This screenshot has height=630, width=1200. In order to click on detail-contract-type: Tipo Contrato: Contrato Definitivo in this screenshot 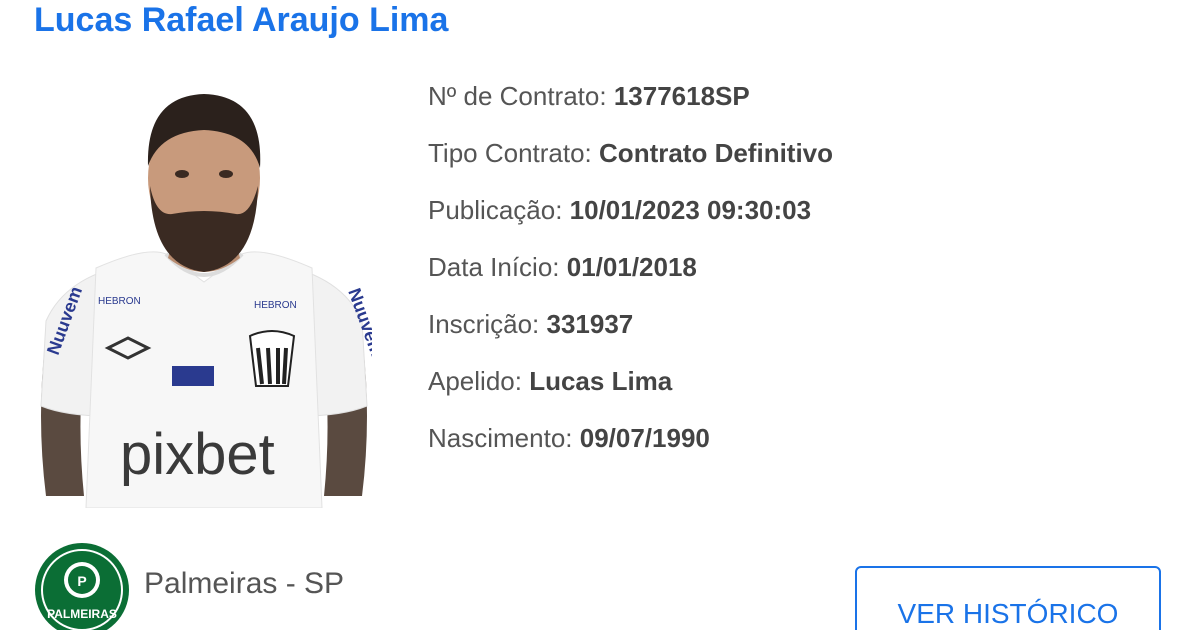, I will do `click(630, 161)`.